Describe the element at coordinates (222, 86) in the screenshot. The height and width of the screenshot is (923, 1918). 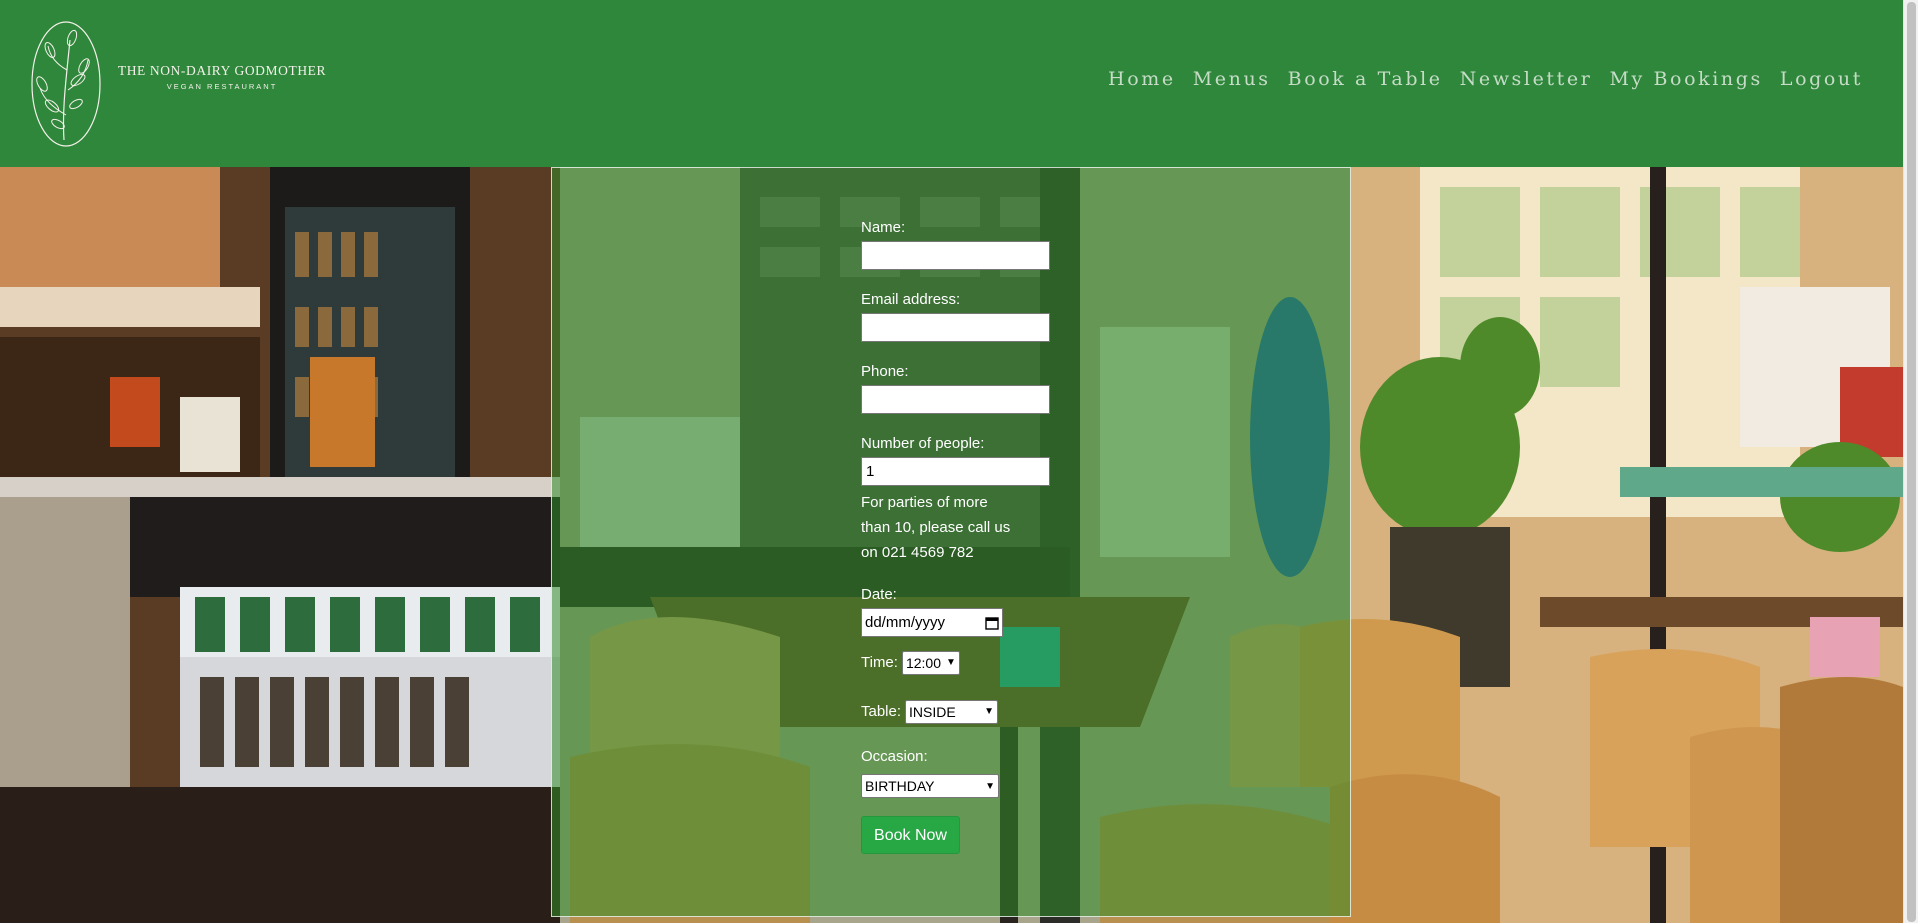
I see `brand-tagline: VEGAN RESTAURANT` at that location.